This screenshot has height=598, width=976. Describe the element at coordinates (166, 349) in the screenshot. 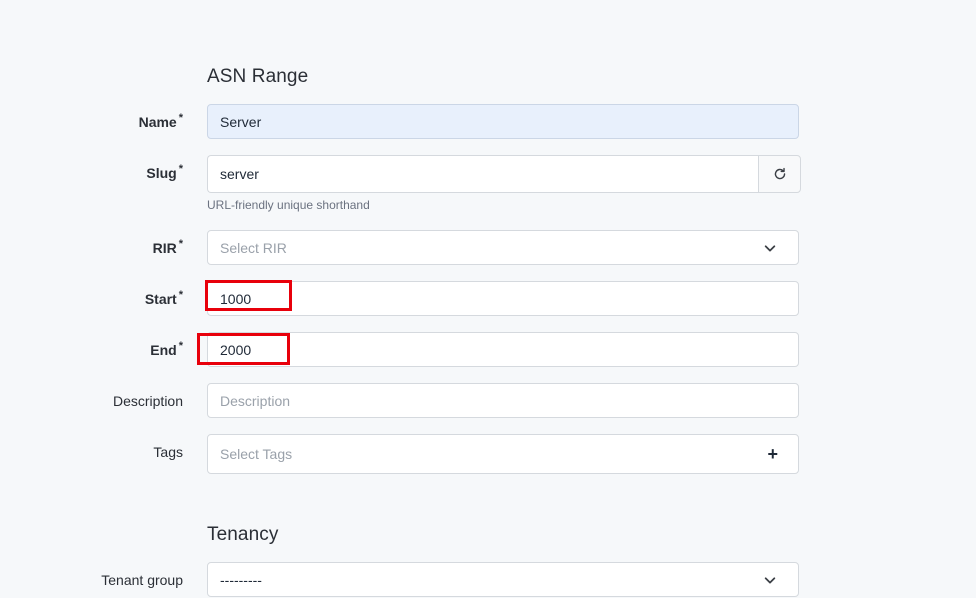

I see `end-label: End *` at that location.